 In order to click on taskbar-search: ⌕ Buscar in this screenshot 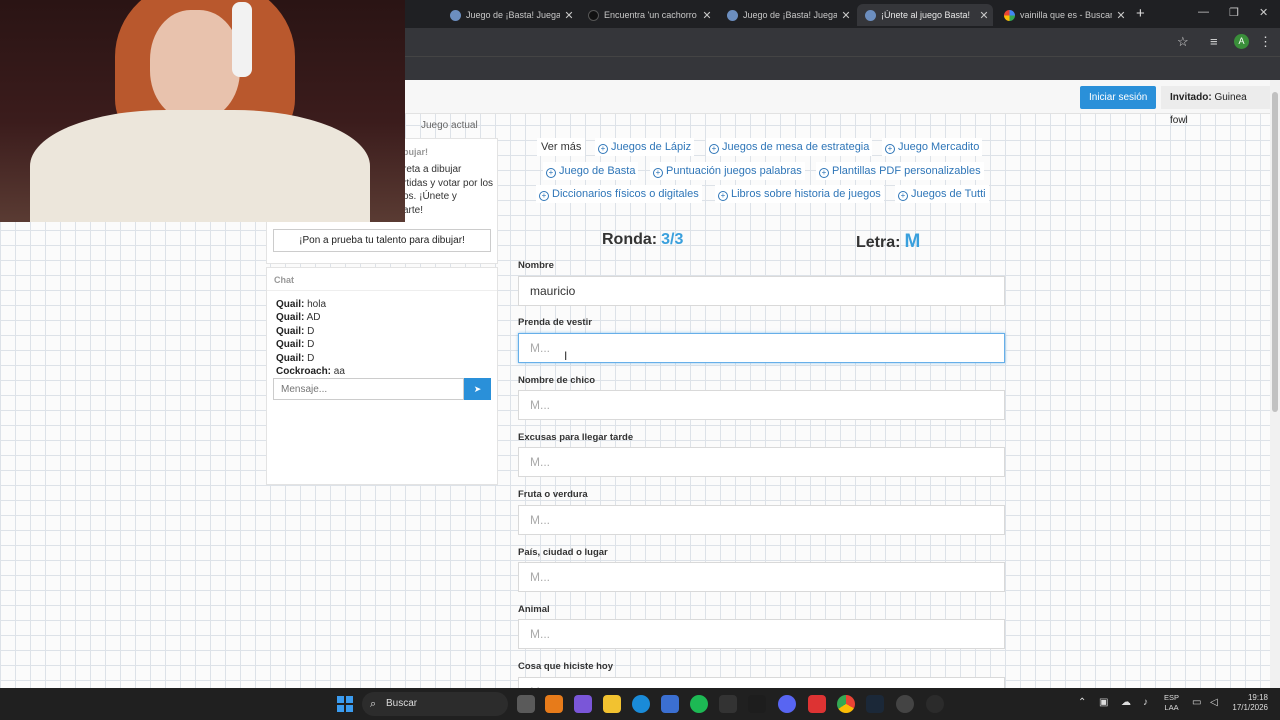, I will do `click(435, 704)`.